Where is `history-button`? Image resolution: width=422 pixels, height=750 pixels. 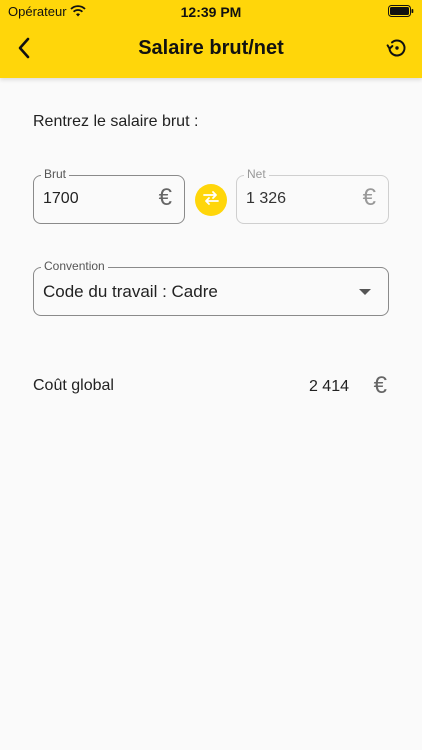
history-button is located at coordinates (397, 50).